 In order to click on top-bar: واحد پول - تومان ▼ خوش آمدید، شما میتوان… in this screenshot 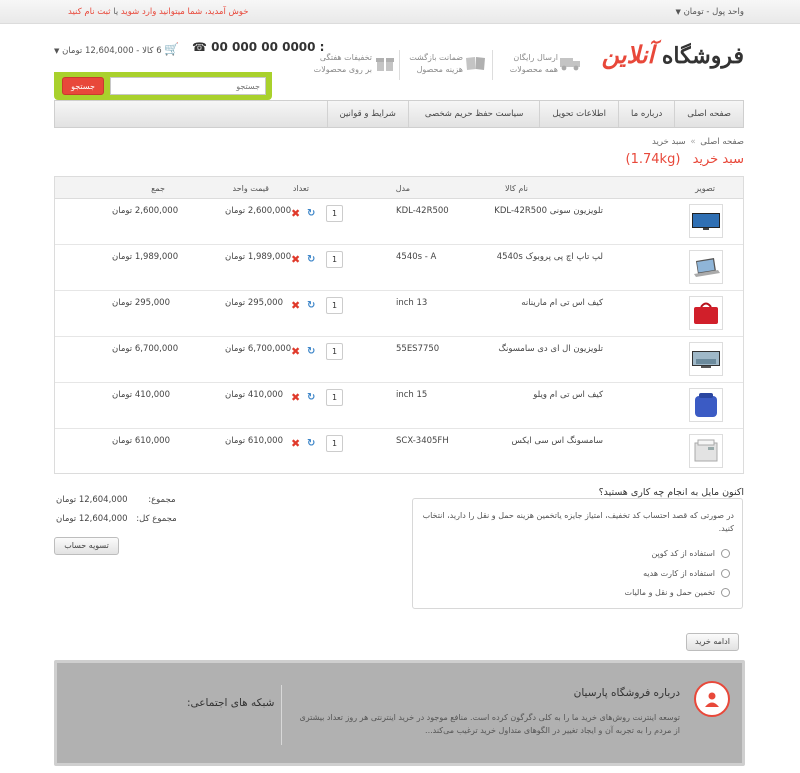, I will do `click(400, 12)`.